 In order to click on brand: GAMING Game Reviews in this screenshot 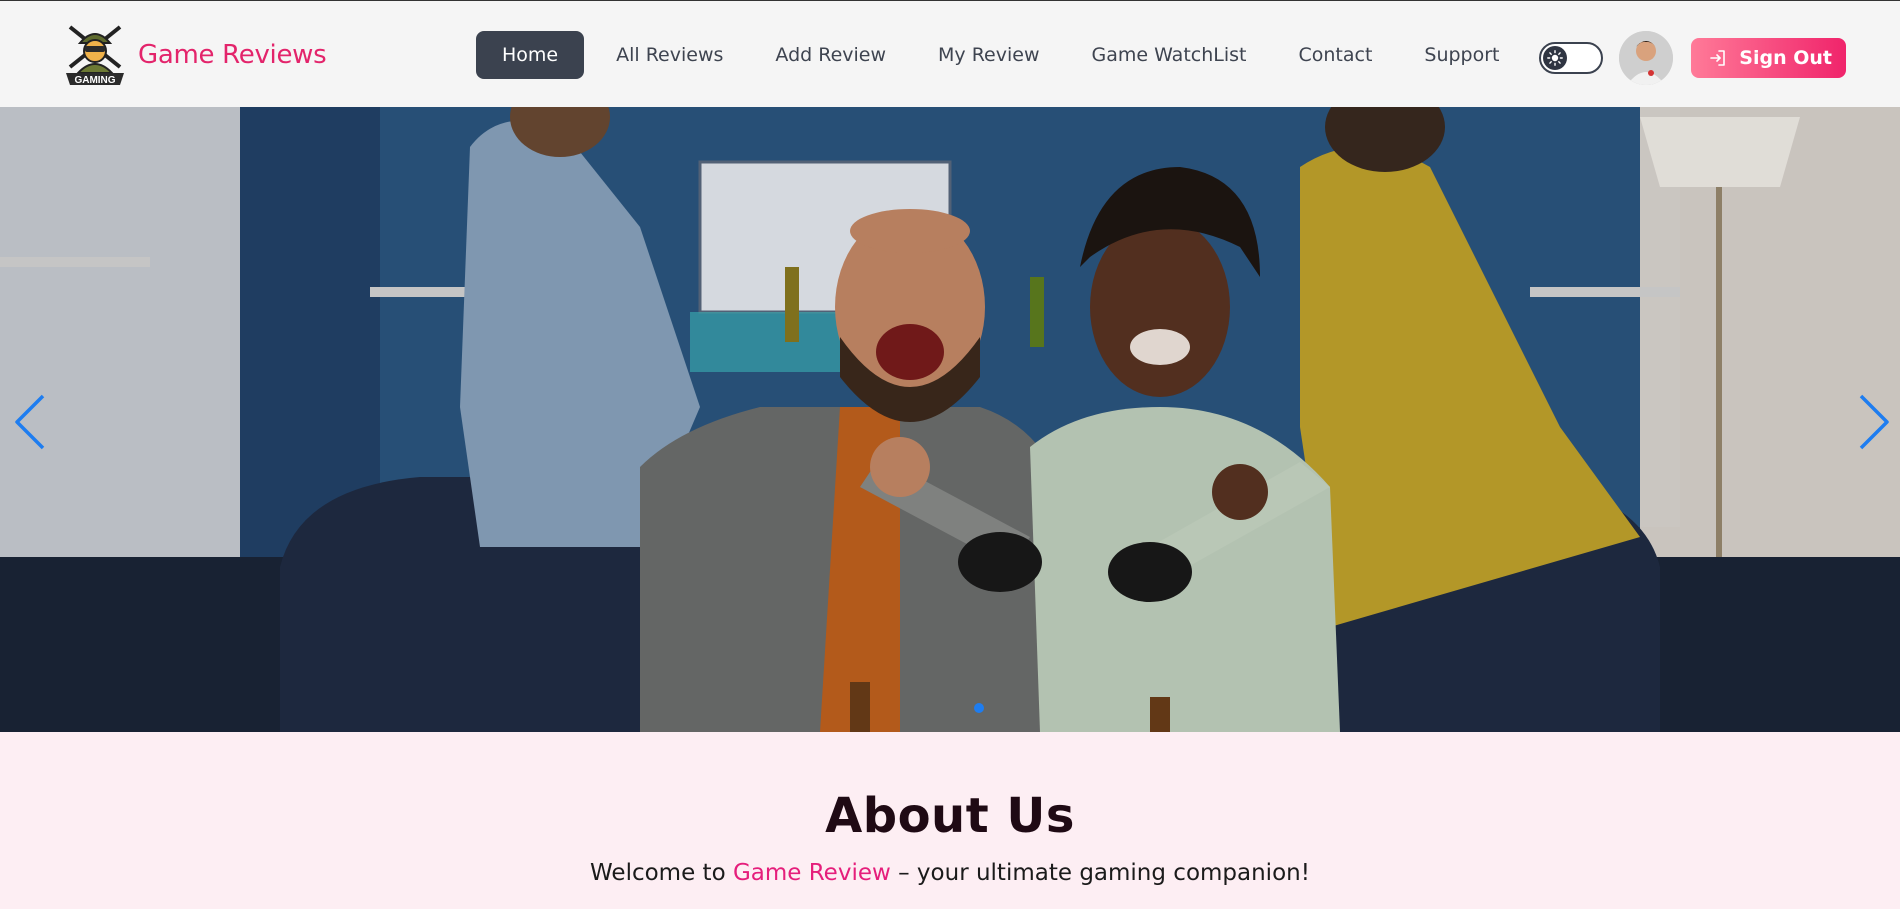, I will do `click(194, 55)`.